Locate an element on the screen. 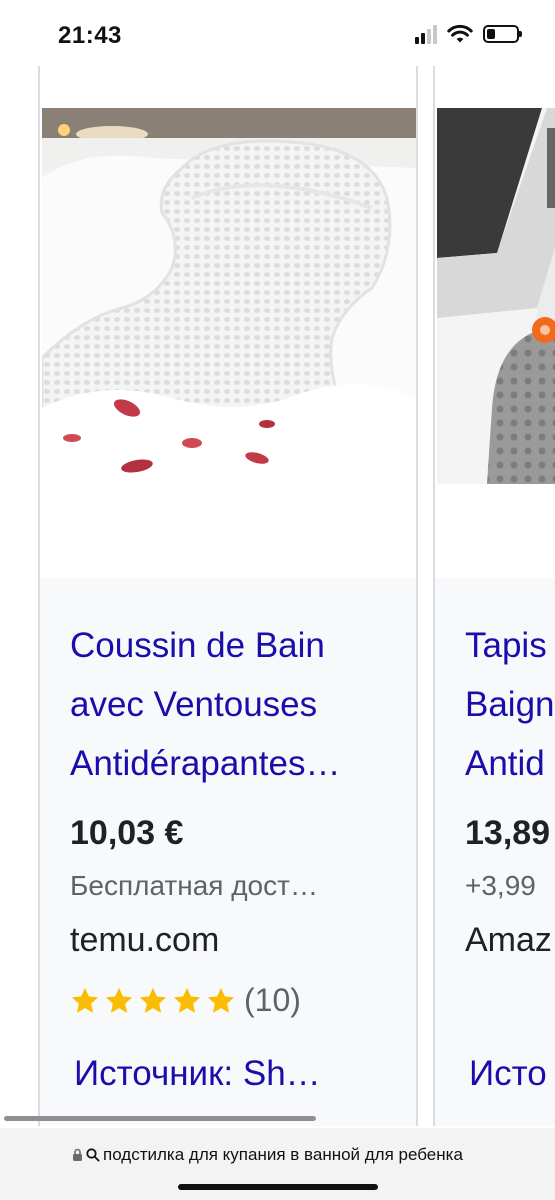 The height and width of the screenshot is (1200, 555). battery-icon is located at coordinates (502, 34).